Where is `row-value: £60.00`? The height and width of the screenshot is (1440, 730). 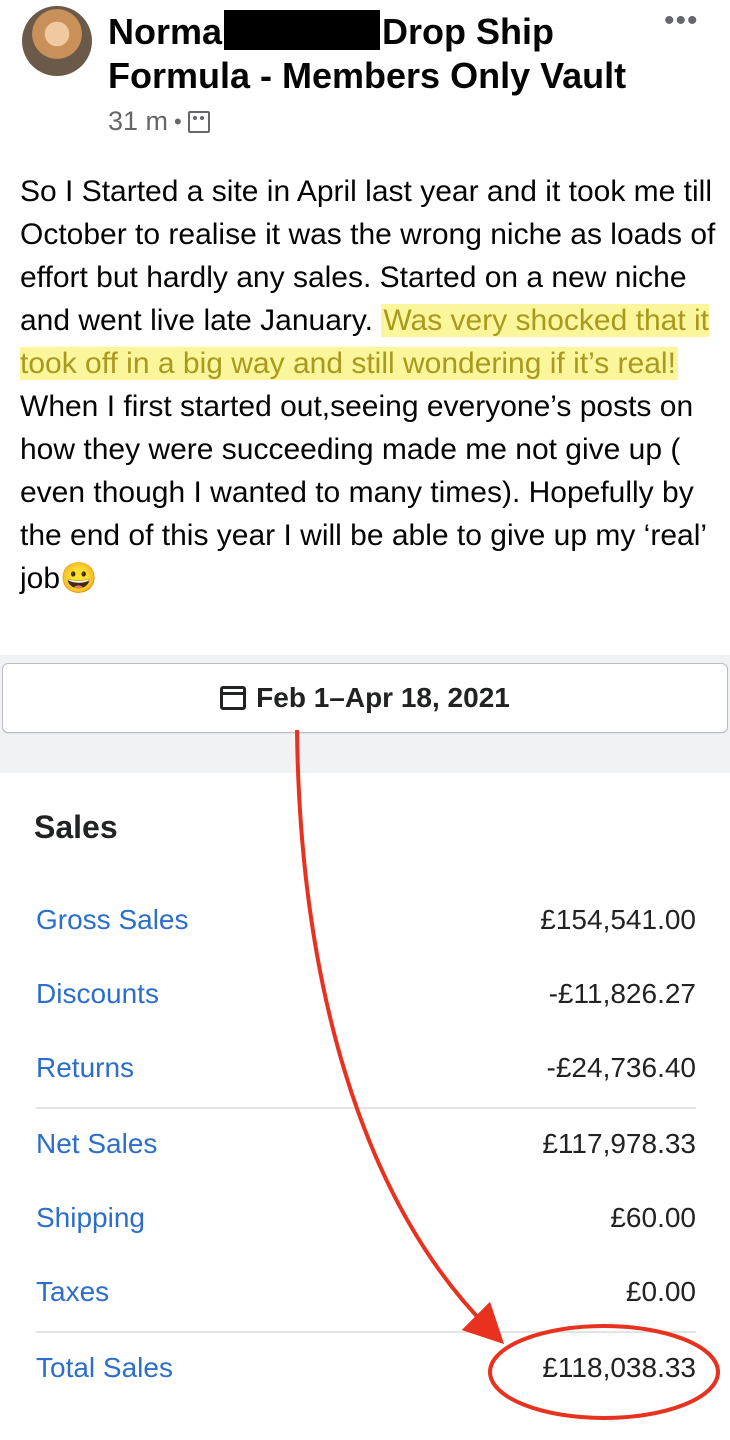 row-value: £60.00 is located at coordinates (653, 1217).